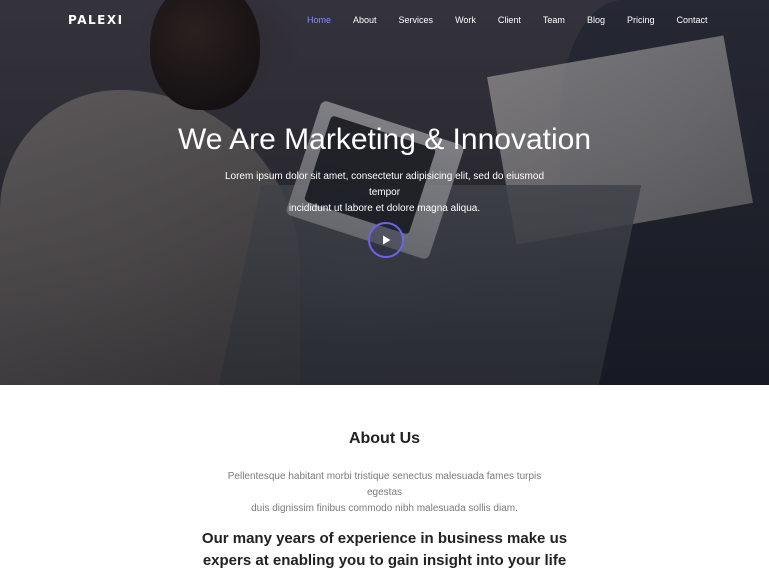 The height and width of the screenshot is (572, 769). What do you see at coordinates (596, 20) in the screenshot?
I see `nav-item-blog: Blog` at bounding box center [596, 20].